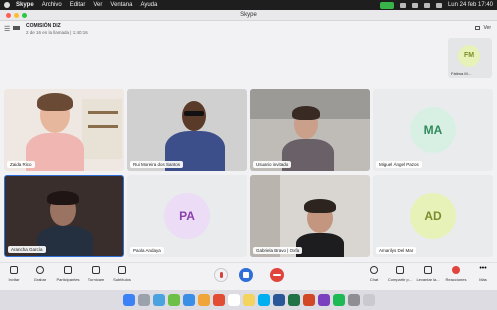  I want to click on search-icon, so click(426, 5).